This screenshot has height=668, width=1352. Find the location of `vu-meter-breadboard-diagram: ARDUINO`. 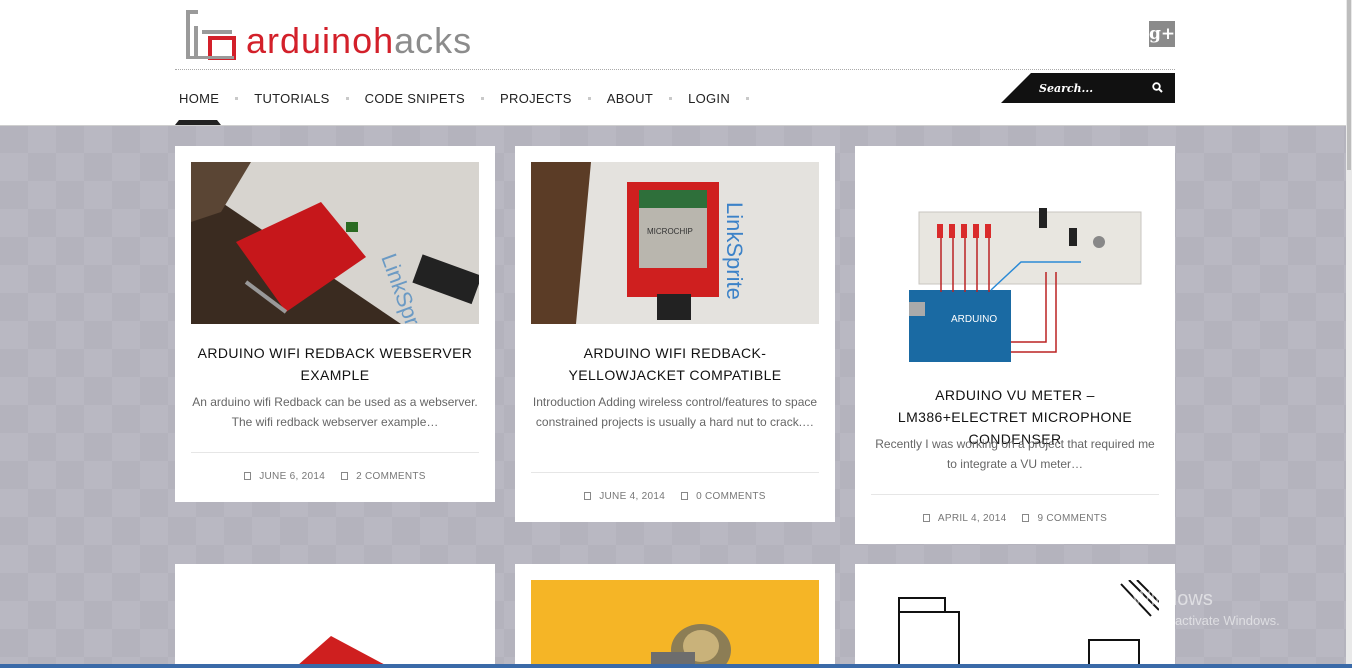

vu-meter-breadboard-diagram: ARDUINO is located at coordinates (1015, 264).